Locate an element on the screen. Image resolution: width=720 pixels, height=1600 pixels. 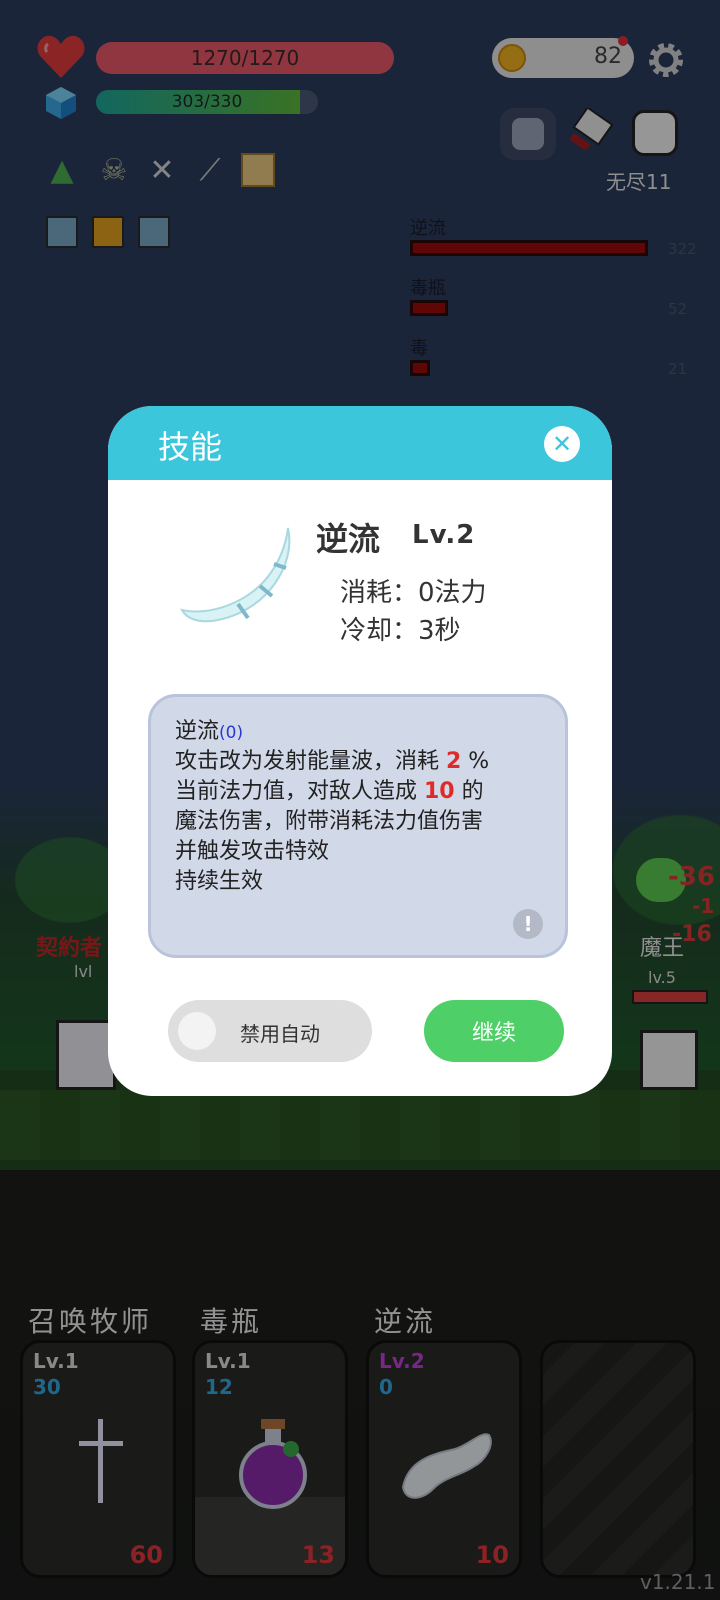
toggle-knob is located at coordinates (197, 1031).